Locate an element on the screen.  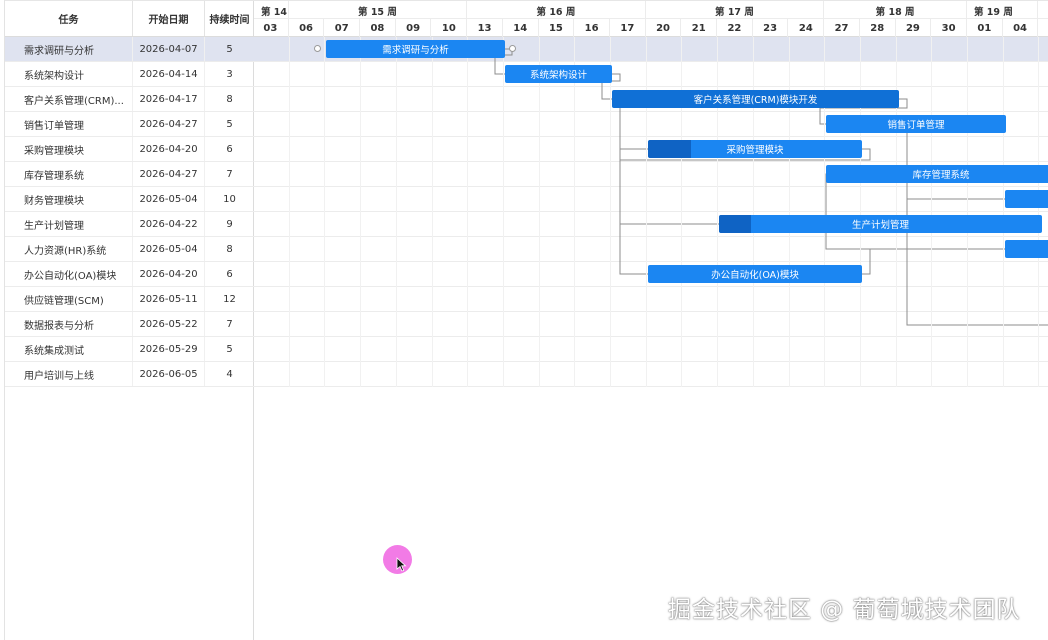
task-name-cell: 库存管理系统 is located at coordinates (69, 174).